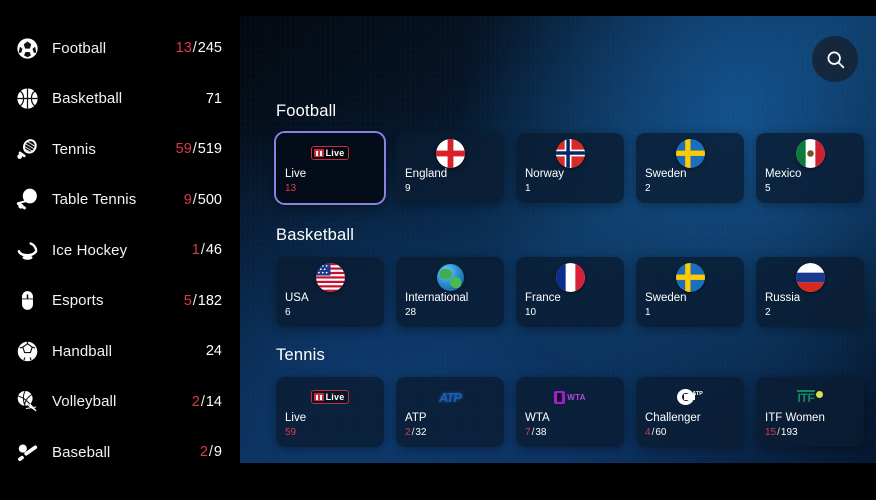 The width and height of the screenshot is (876, 500). I want to click on live-count: 59, so click(183, 149).